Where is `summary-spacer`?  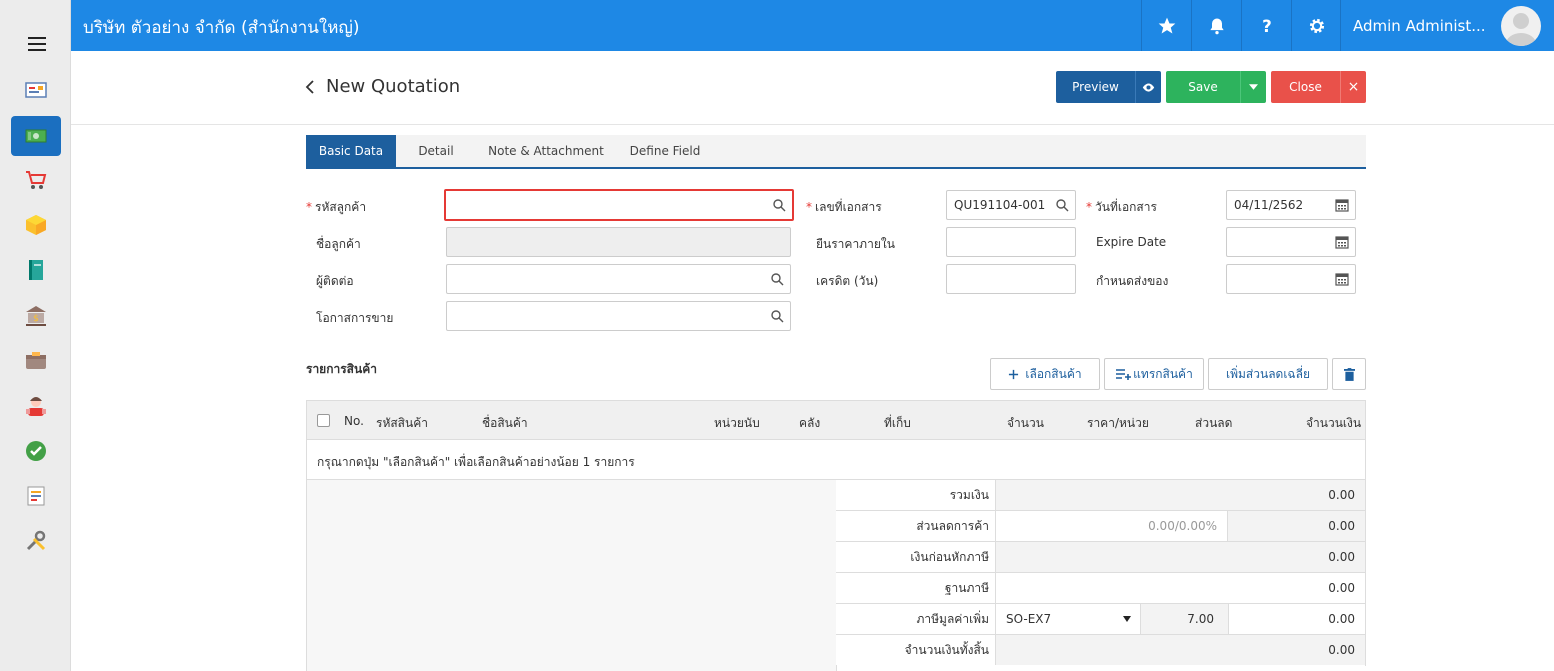
summary-spacer is located at coordinates (571, 575).